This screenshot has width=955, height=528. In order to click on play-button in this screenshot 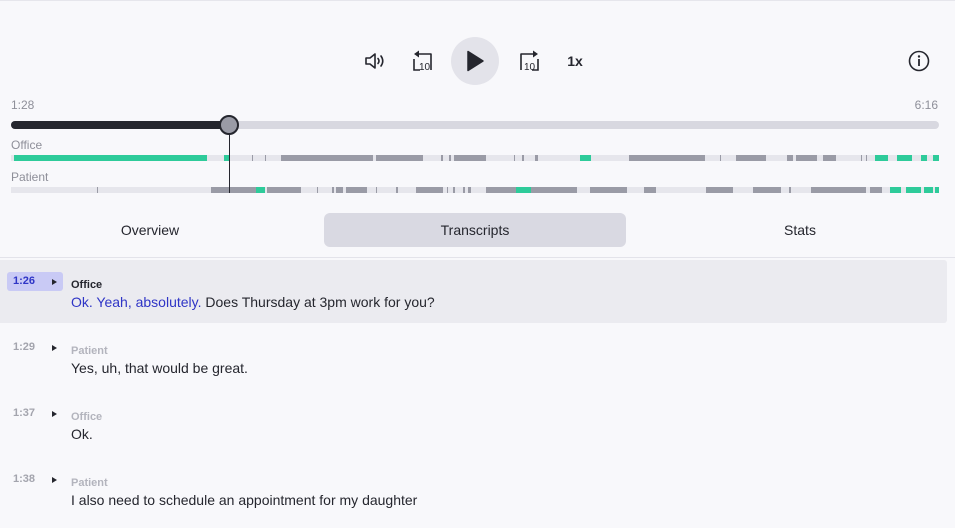, I will do `click(475, 61)`.